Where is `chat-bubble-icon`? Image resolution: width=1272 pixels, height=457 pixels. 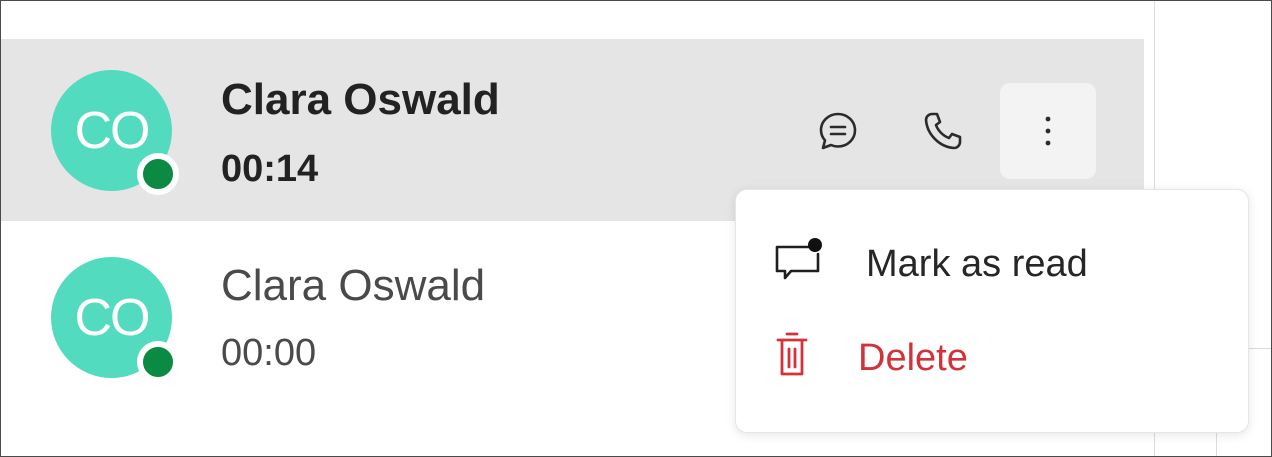 chat-bubble-icon is located at coordinates (838, 131).